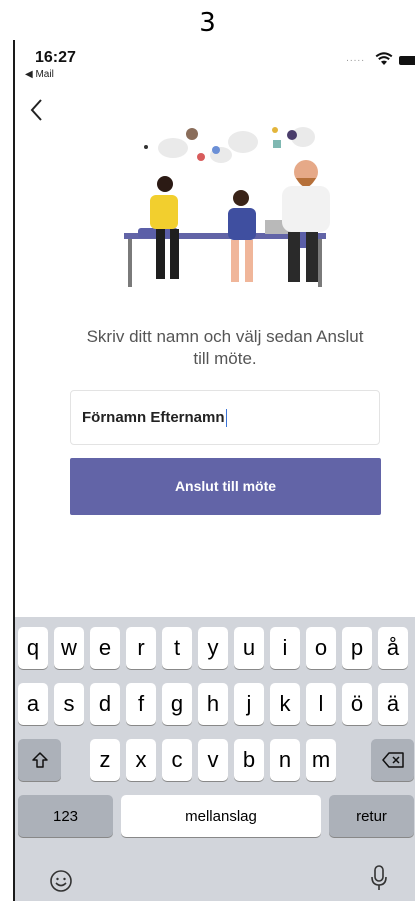 This screenshot has height=901, width=415. Describe the element at coordinates (285, 760) in the screenshot. I see `key-n: n` at that location.